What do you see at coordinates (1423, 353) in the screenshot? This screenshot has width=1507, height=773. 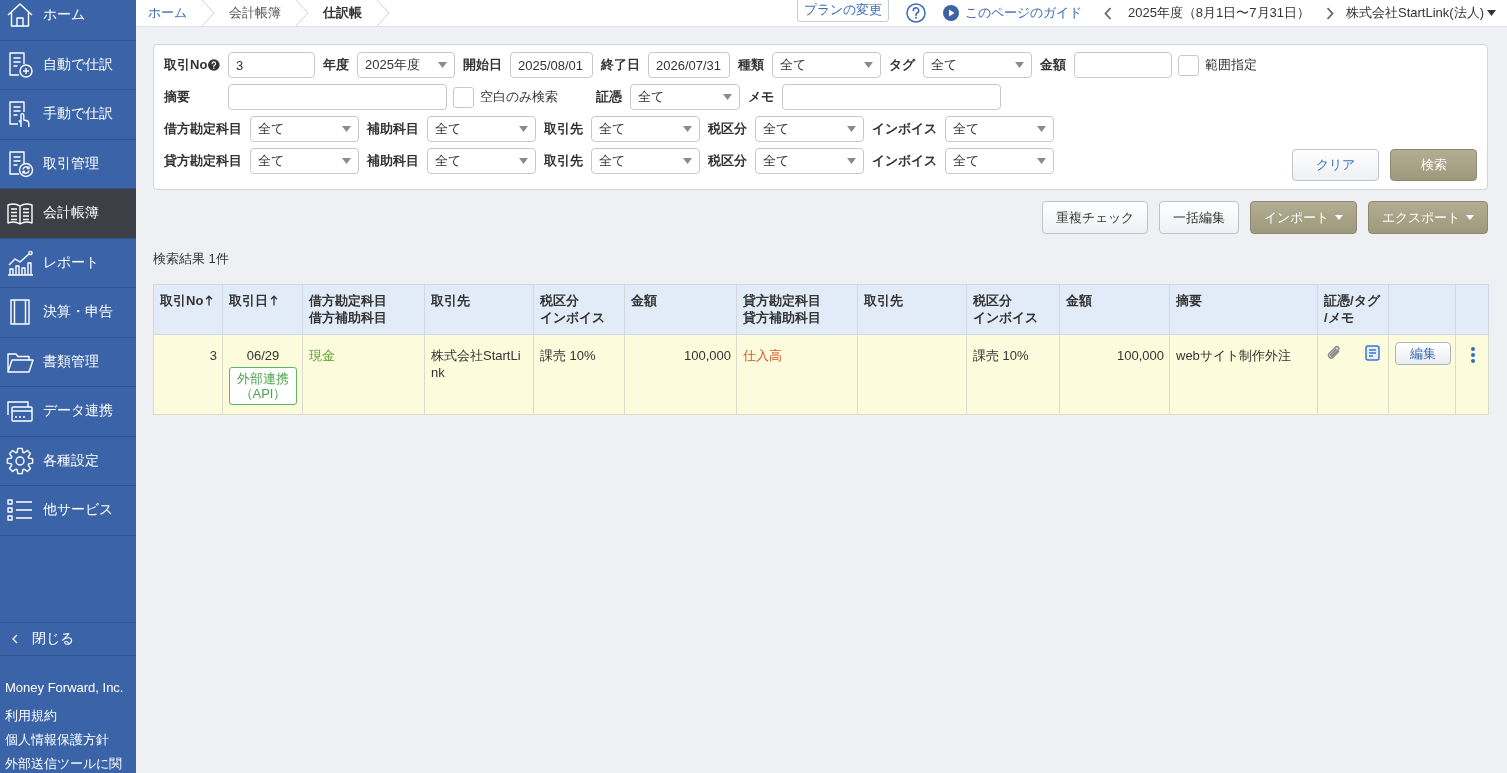 I see `edit-button: 編集` at bounding box center [1423, 353].